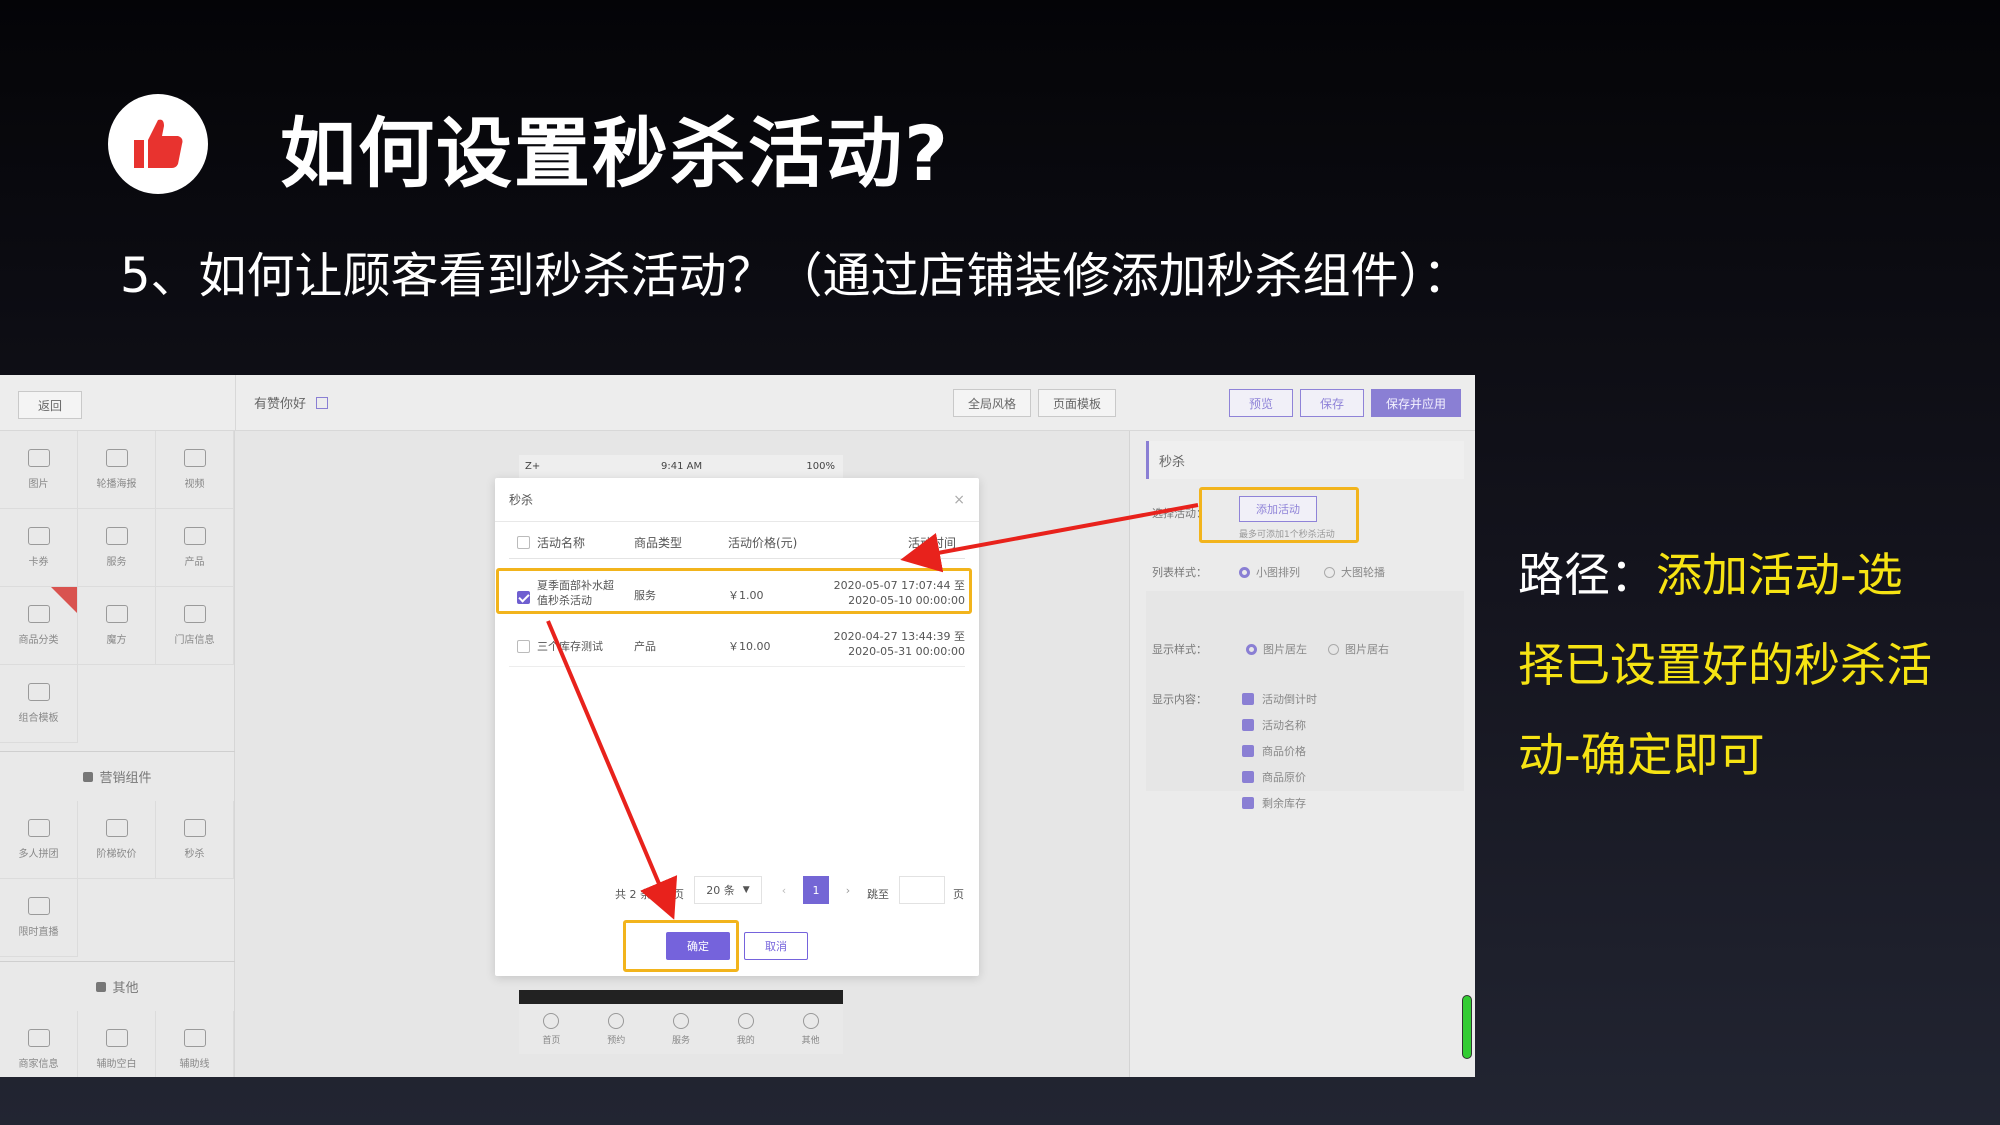 Image resolution: width=2000 pixels, height=1125 pixels. What do you see at coordinates (1641, 755) in the screenshot?
I see `path-line-3: 动-确定即可` at bounding box center [1641, 755].